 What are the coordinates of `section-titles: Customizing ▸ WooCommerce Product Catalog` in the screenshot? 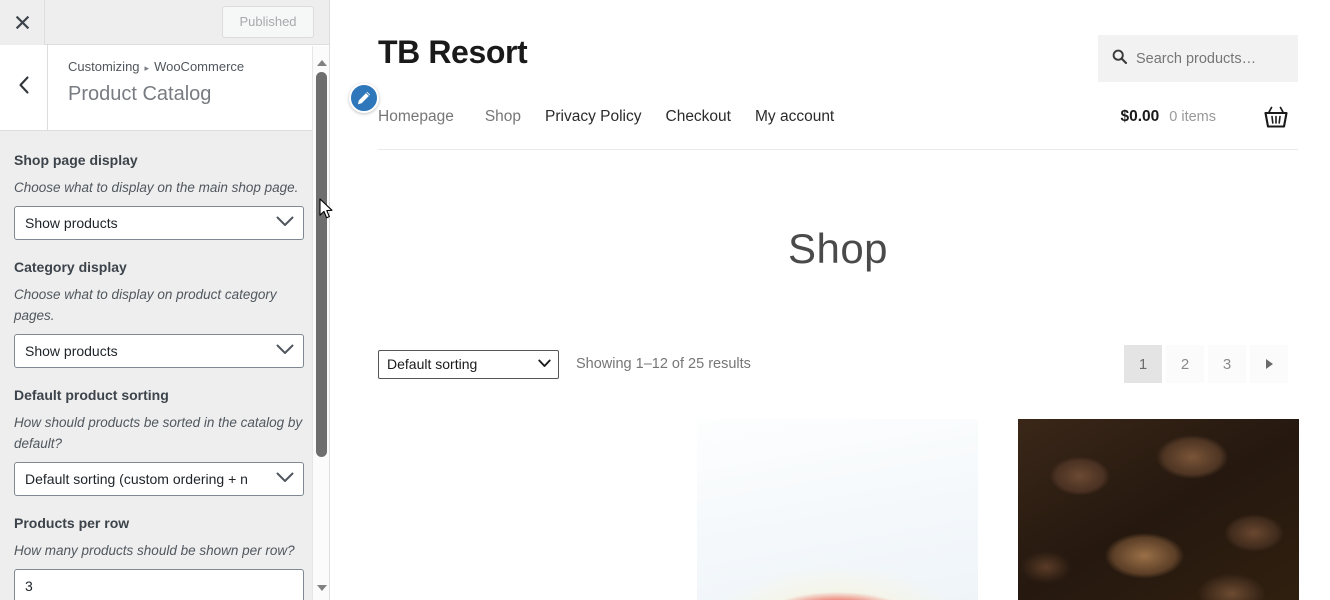 It's located at (188, 87).